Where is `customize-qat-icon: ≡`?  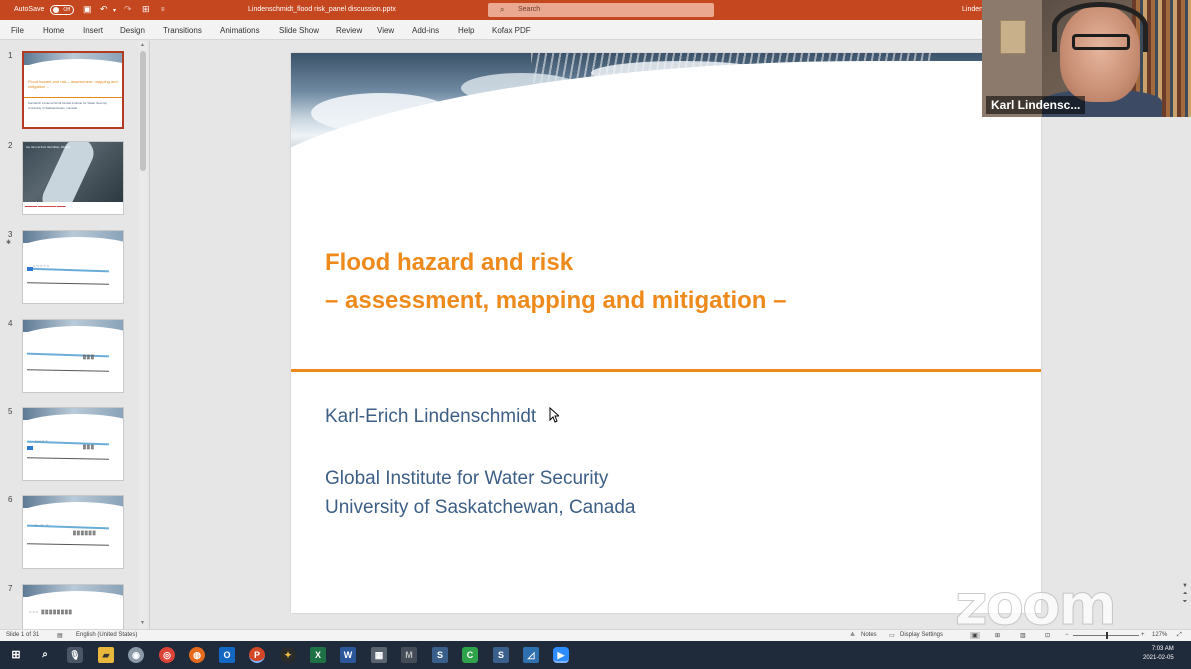
customize-qat-icon: ≡ is located at coordinates (163, 10).